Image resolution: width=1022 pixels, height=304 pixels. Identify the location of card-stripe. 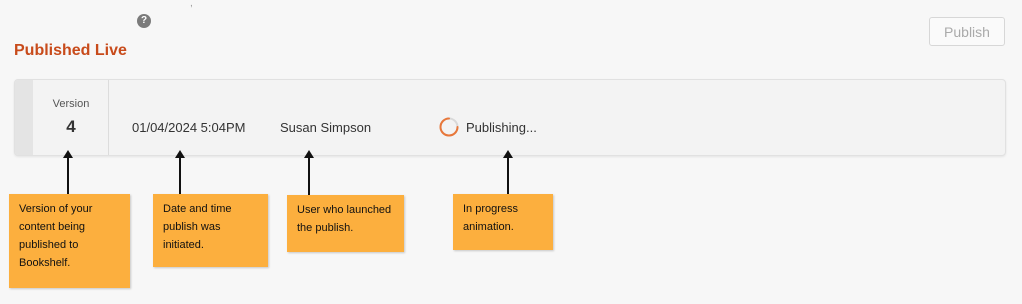
(24, 117).